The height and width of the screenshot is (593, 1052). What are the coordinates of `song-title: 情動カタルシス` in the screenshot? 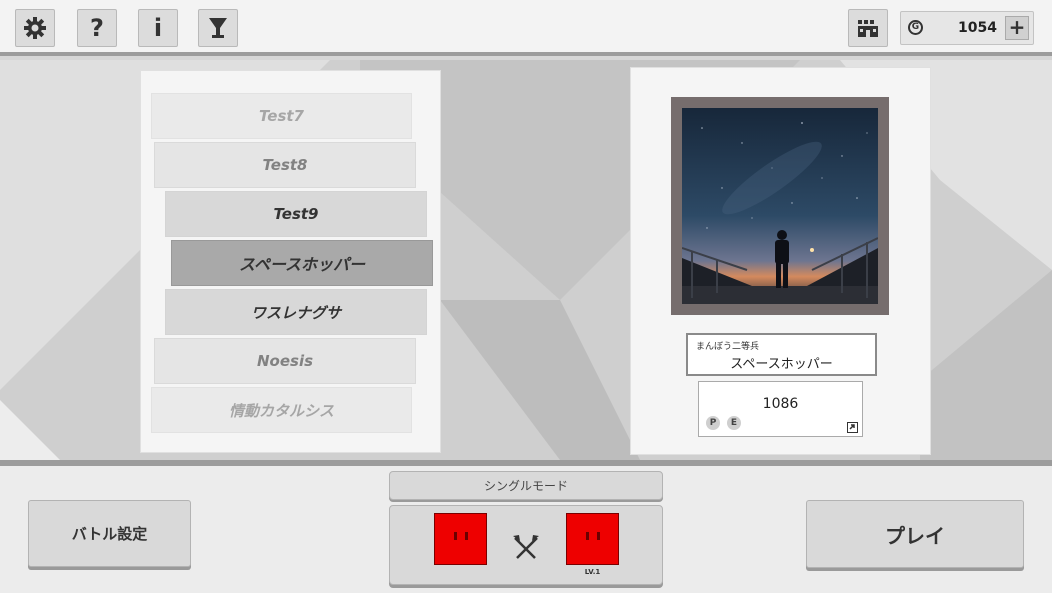 It's located at (281, 410).